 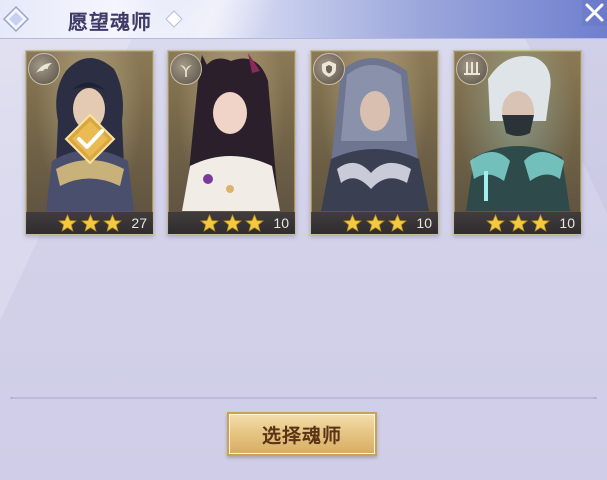 I want to click on soul-master-card-2: 10, so click(x=231, y=142).